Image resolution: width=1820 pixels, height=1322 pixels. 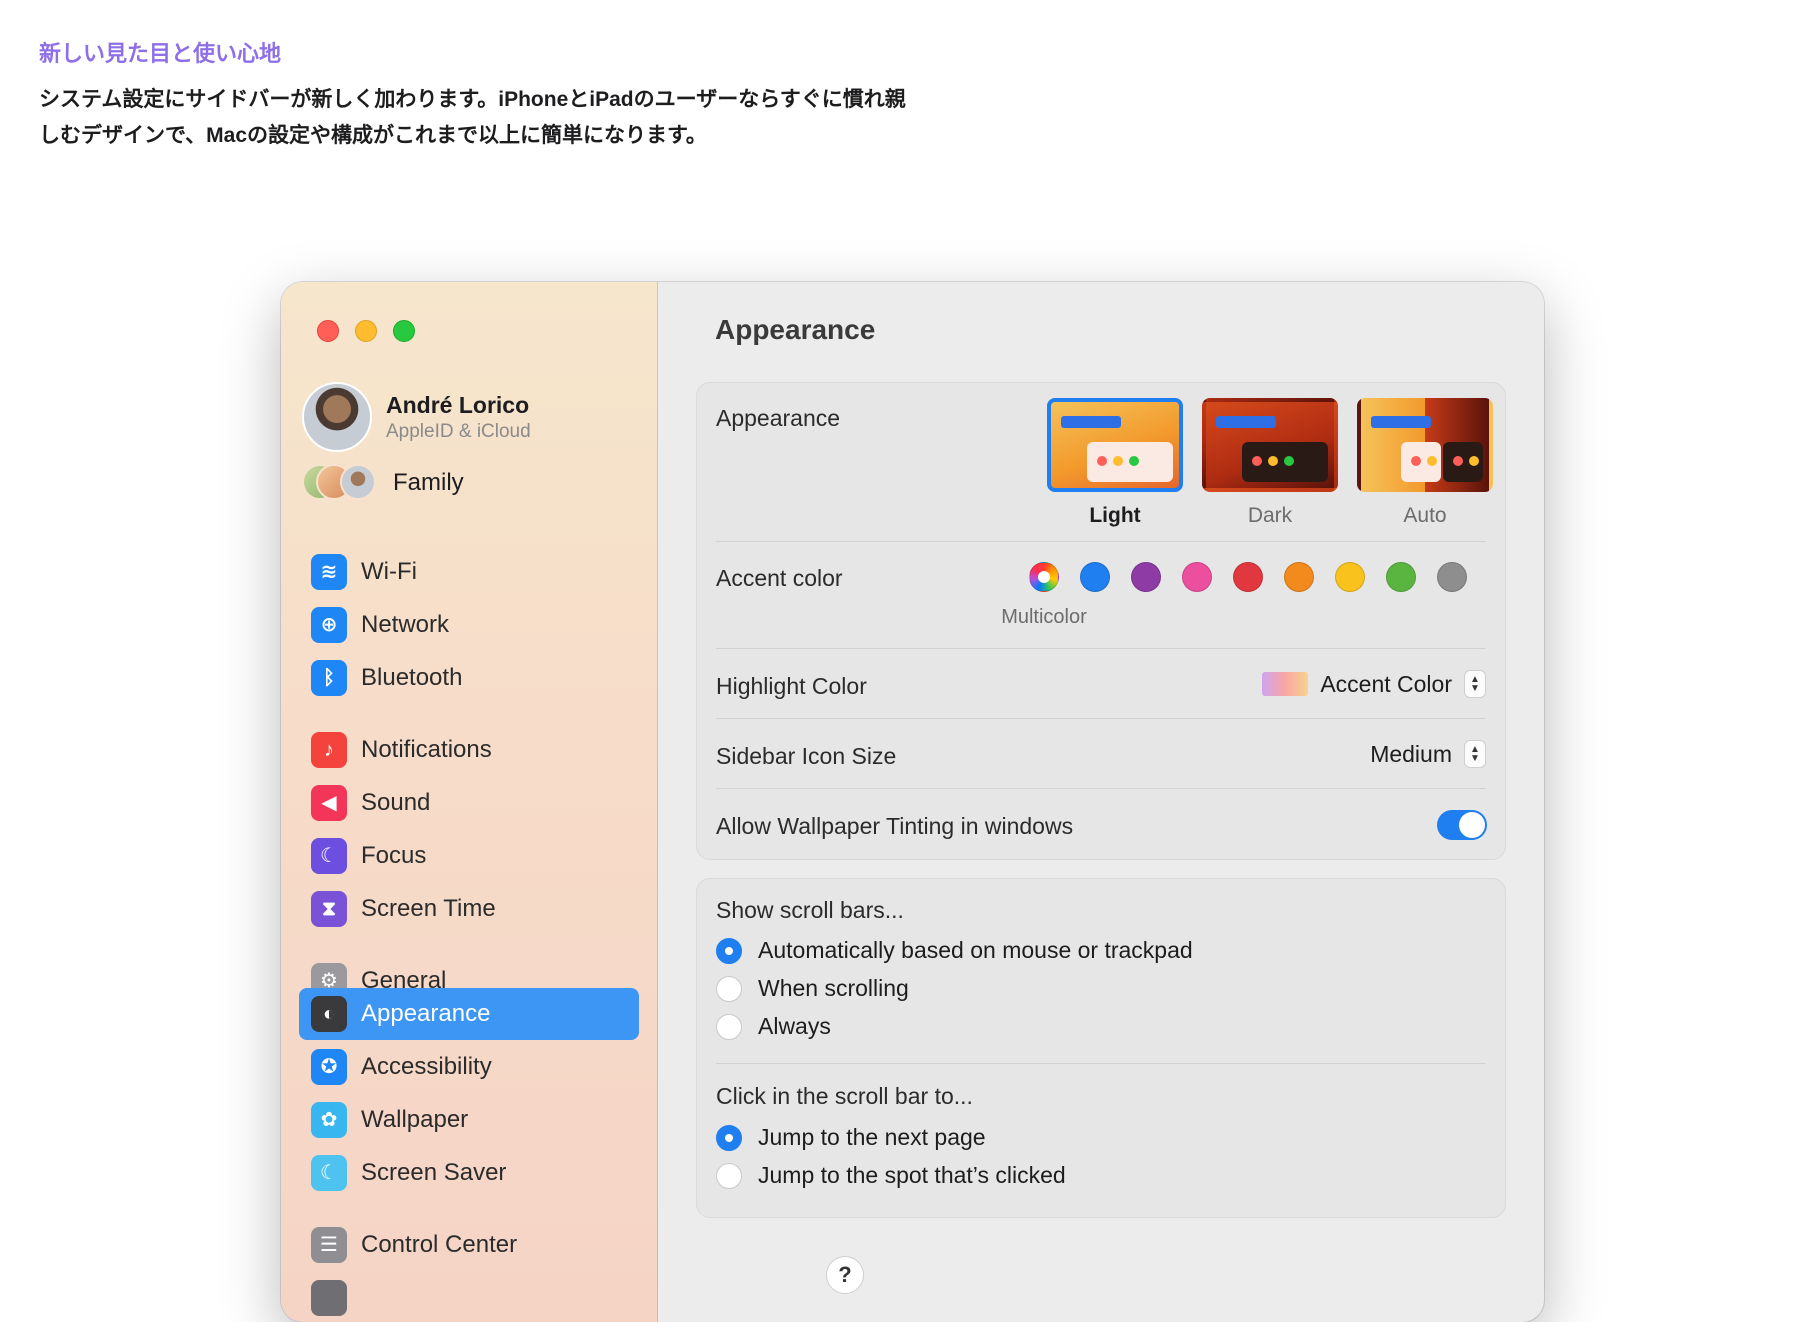 I want to click on window-controls, so click(x=366, y=331).